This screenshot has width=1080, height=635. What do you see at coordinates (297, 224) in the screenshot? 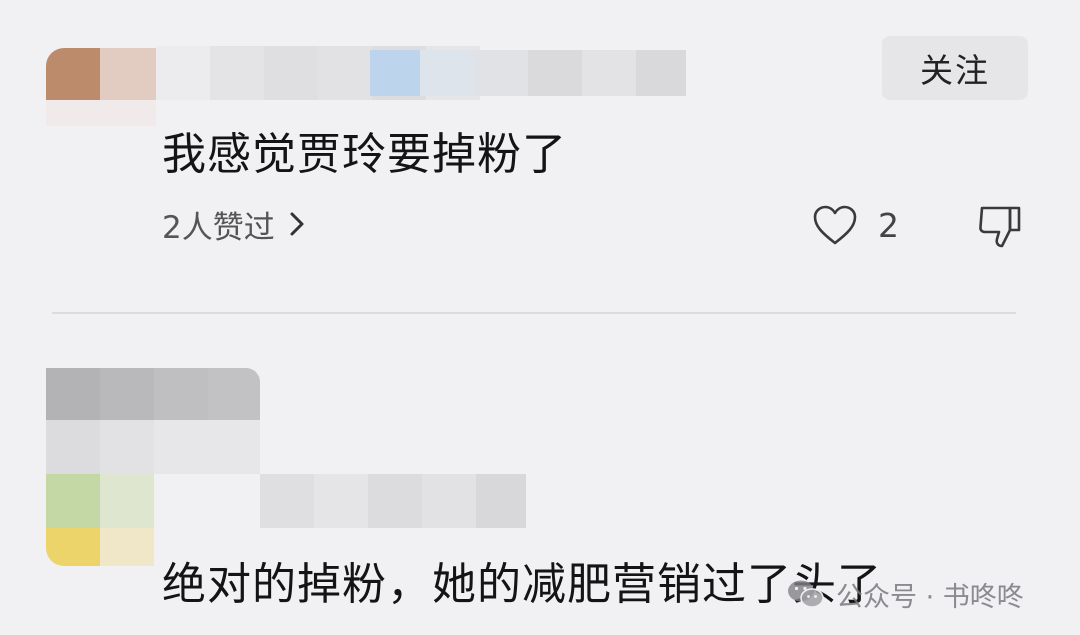
I see `chevron-right-icon` at bounding box center [297, 224].